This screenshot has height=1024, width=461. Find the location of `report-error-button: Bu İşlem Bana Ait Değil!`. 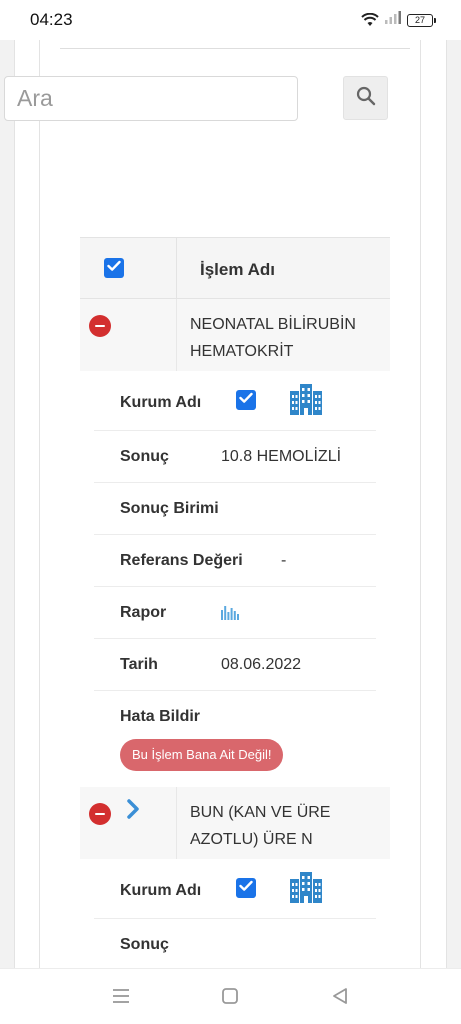

report-error-button: Bu İşlem Bana Ait Değil! is located at coordinates (202, 755).